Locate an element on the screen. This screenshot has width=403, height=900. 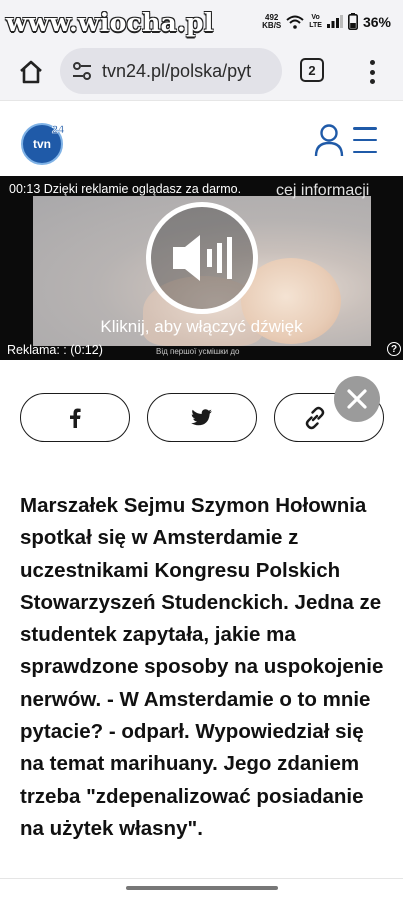
wifi-icon is located at coordinates (295, 22).